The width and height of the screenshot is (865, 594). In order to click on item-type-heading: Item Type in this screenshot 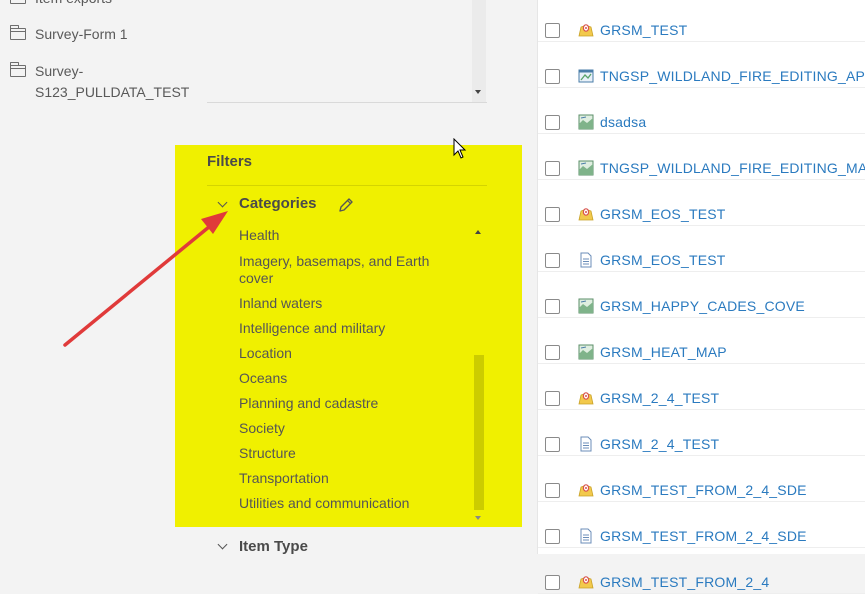, I will do `click(273, 546)`.